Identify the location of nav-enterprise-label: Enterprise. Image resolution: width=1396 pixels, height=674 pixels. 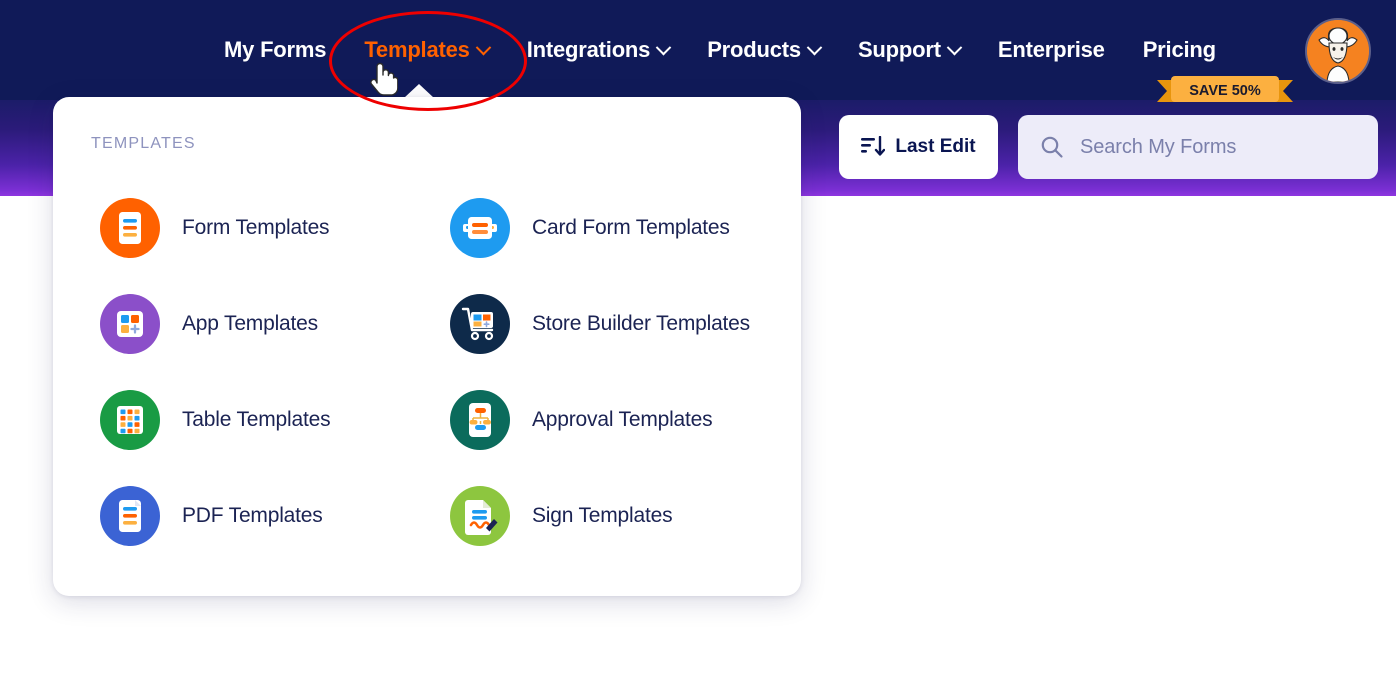
(1051, 49).